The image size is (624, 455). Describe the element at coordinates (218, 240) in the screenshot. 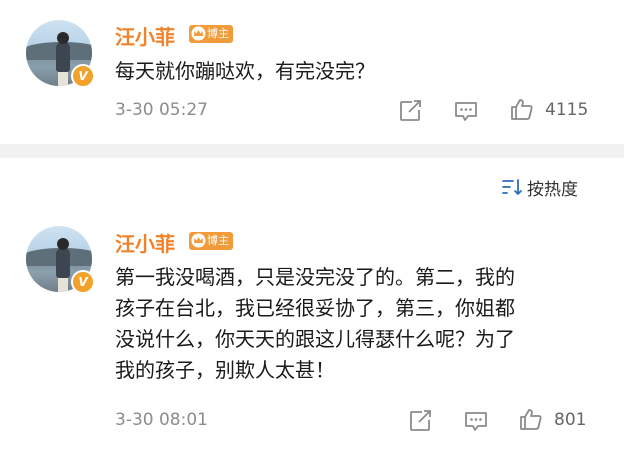

I see `role-badge-label: 博主` at that location.